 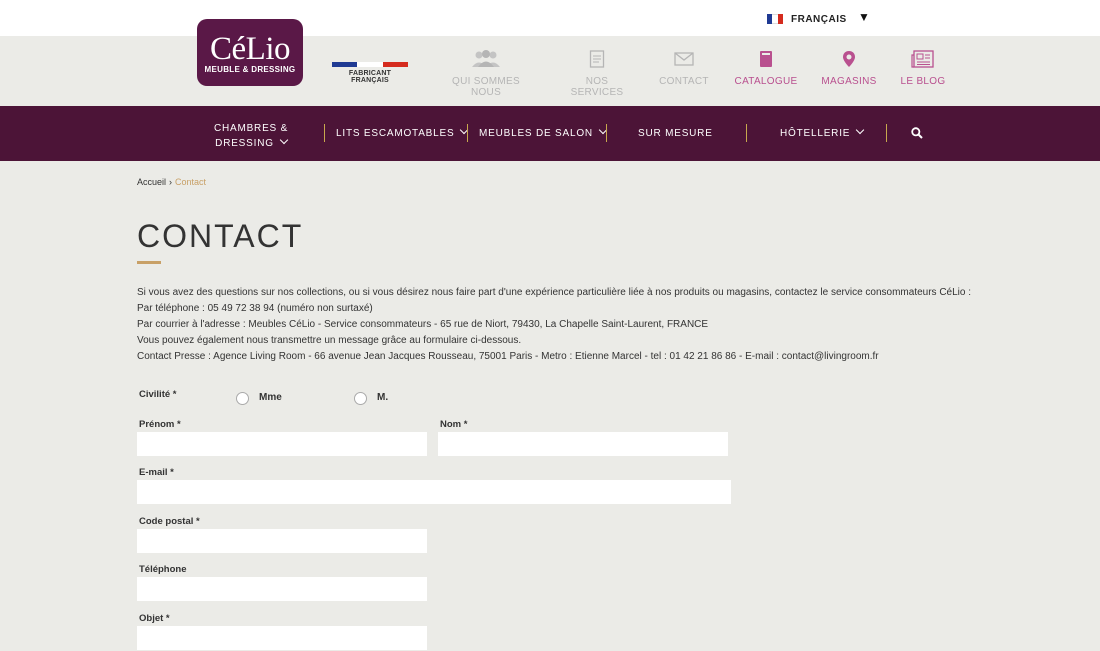 I want to click on topnav-label: QUI SOMMES NOUS, so click(x=485, y=87).